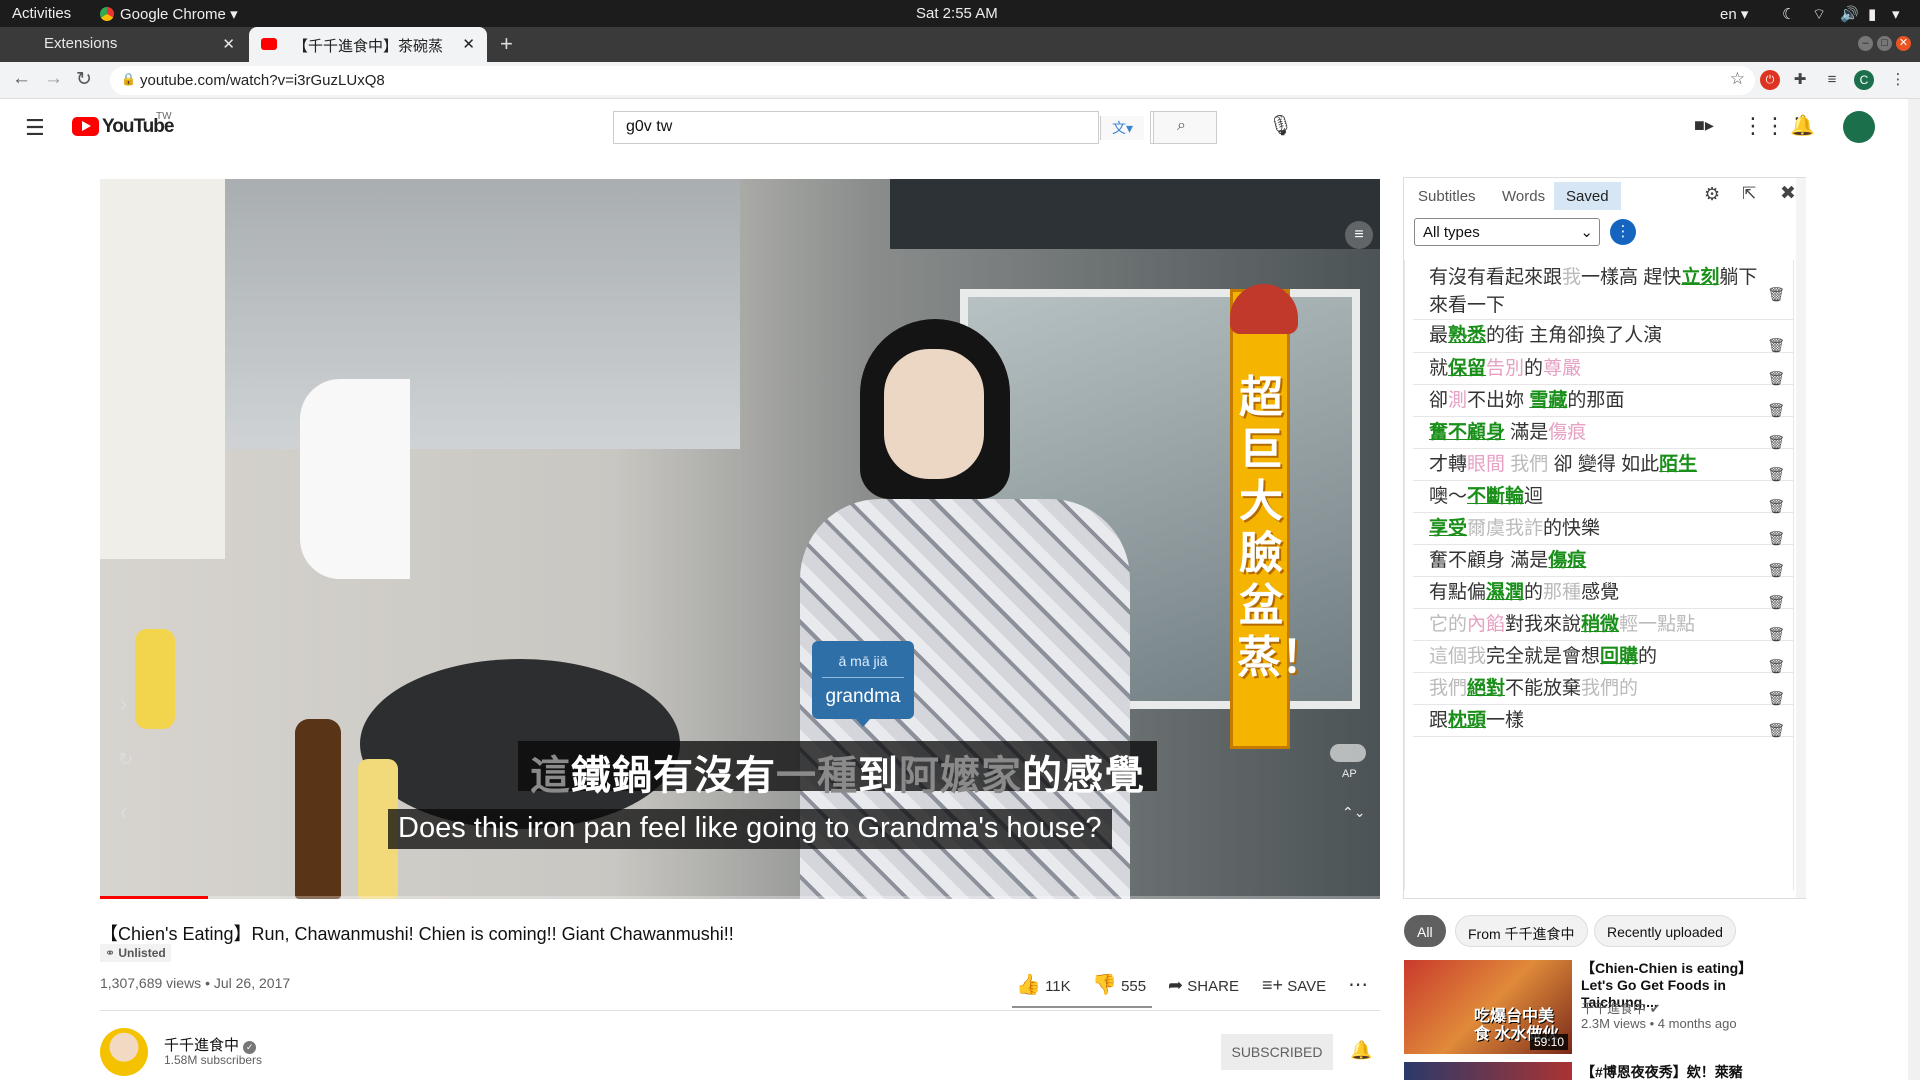 This screenshot has width=1920, height=1082. What do you see at coordinates (1600, 624) in the screenshot?
I see `saved-word: 稍微` at bounding box center [1600, 624].